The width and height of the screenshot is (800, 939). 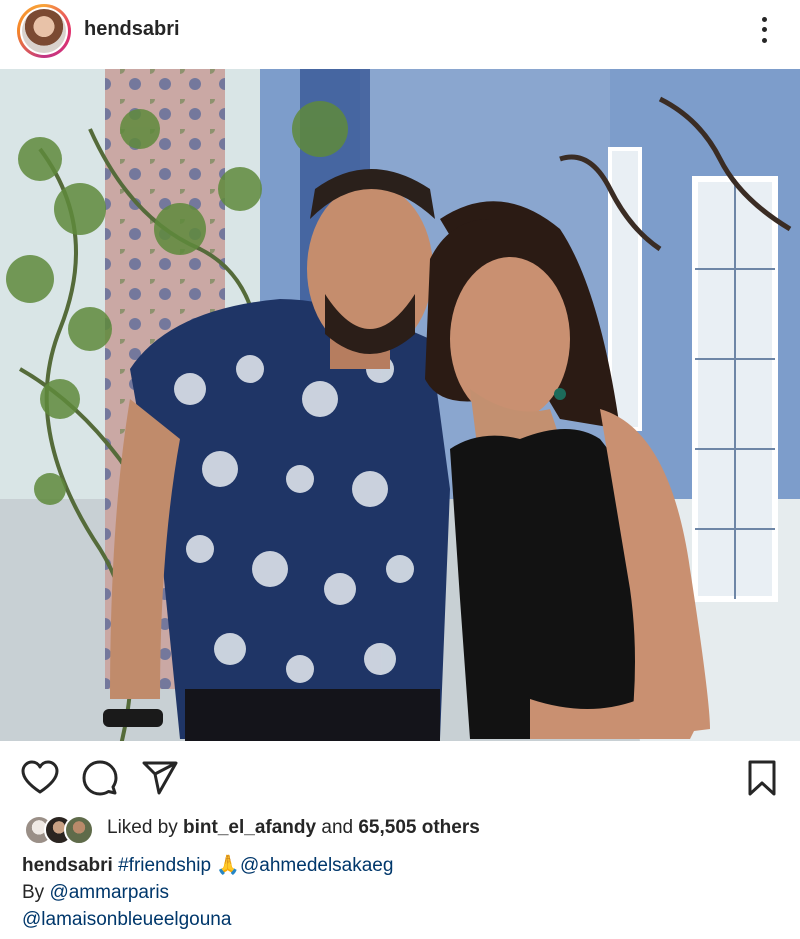 What do you see at coordinates (402, 865) in the screenshot?
I see `caption-line-1: hendsabri #friendship 🙏@ahmedelsakaeg` at bounding box center [402, 865].